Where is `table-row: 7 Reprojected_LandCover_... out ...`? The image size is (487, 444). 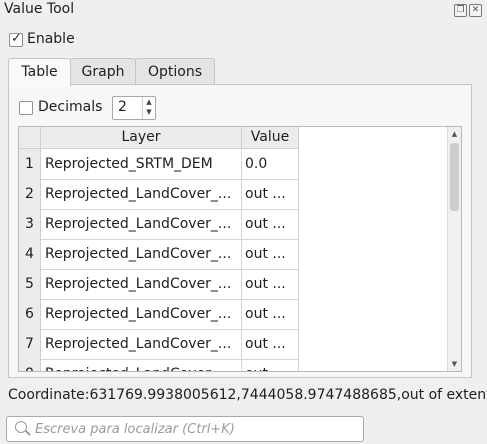
table-row: 7 Reprojected_LandCover_... out ... is located at coordinates (159, 344).